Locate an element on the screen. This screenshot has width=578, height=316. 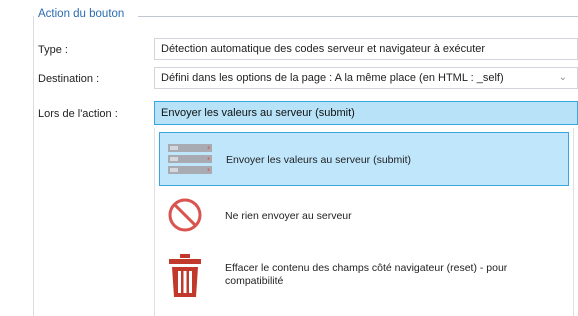
trash-icon is located at coordinates (185, 277).